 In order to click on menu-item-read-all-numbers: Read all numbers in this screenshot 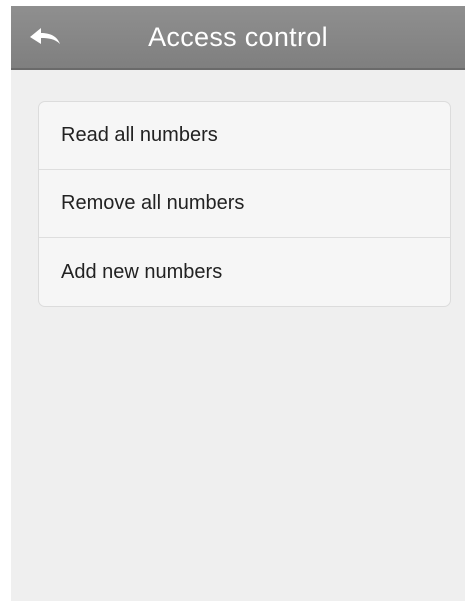, I will do `click(244, 136)`.